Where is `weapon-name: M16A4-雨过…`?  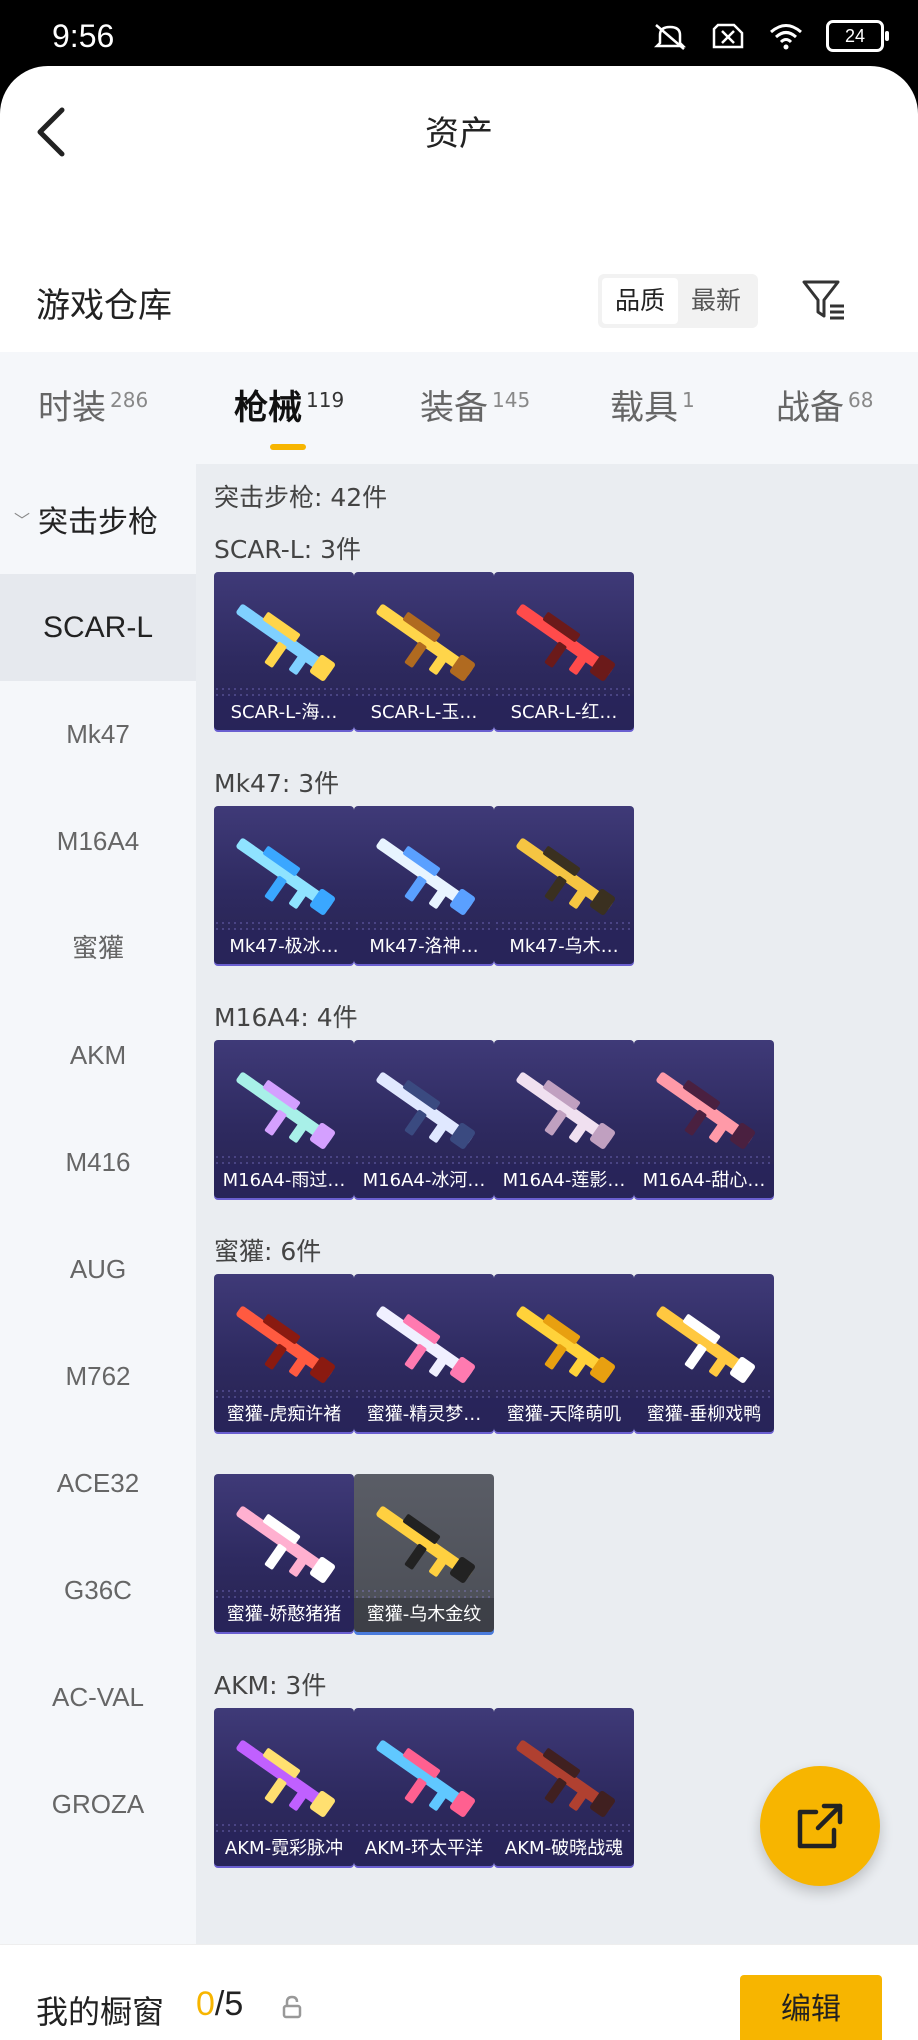
weapon-name: M16A4-雨过… is located at coordinates (284, 1181).